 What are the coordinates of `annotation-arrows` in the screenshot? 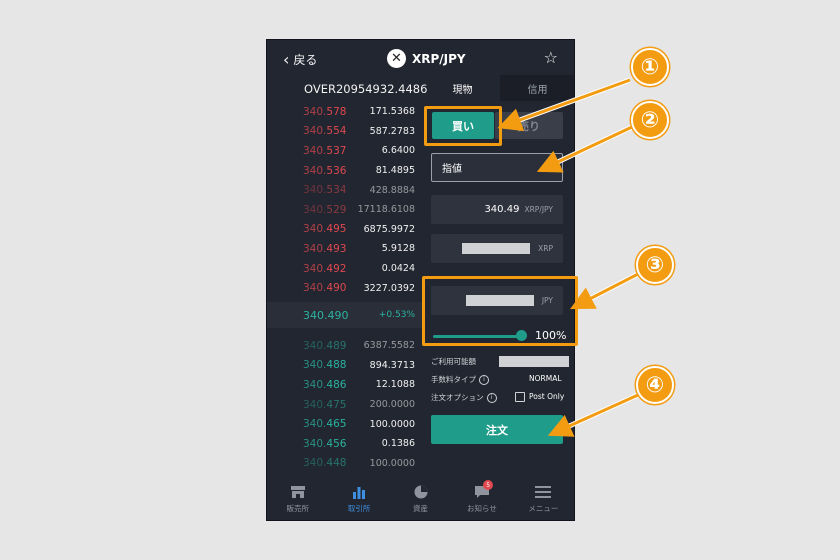 It's located at (569, 257).